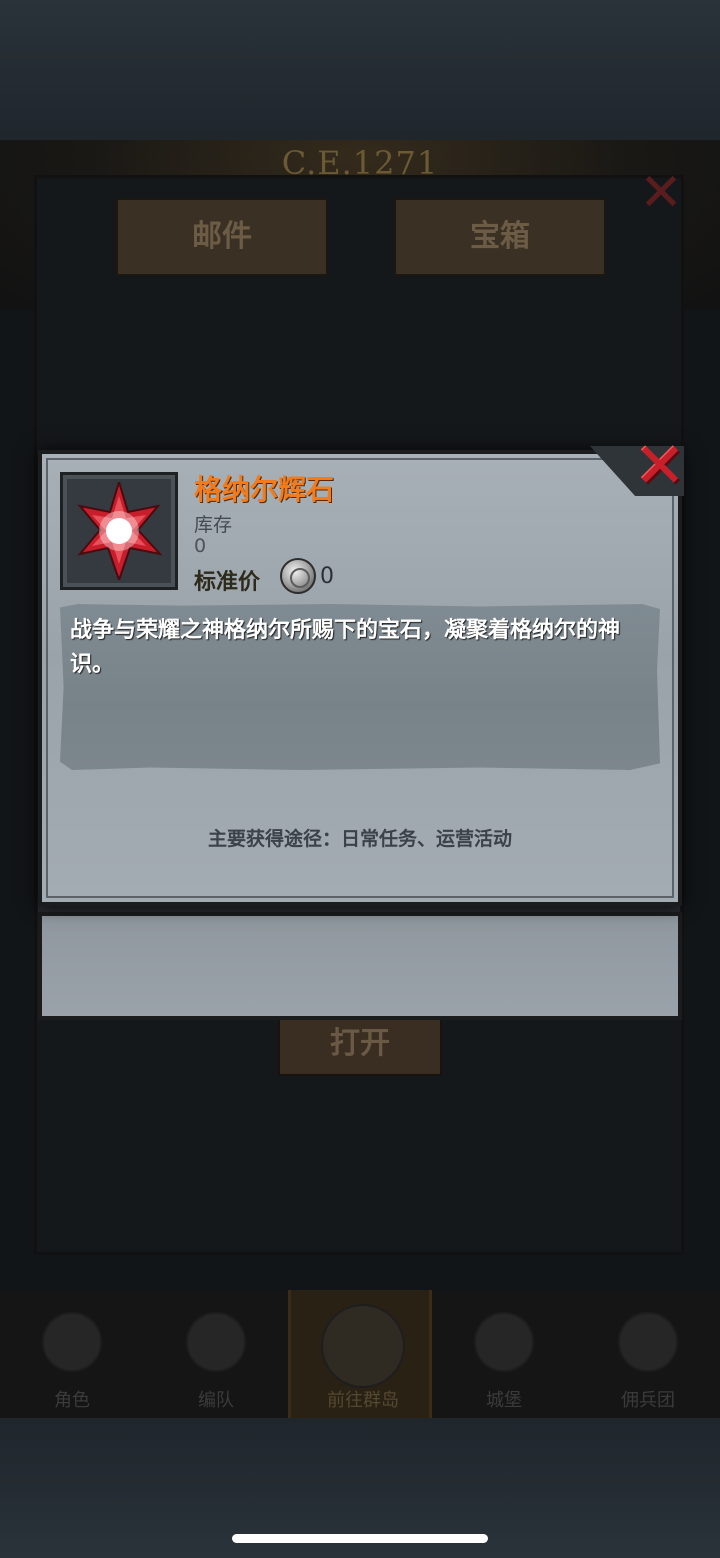 The width and height of the screenshot is (720, 1558). I want to click on castle-icon, so click(504, 1342).